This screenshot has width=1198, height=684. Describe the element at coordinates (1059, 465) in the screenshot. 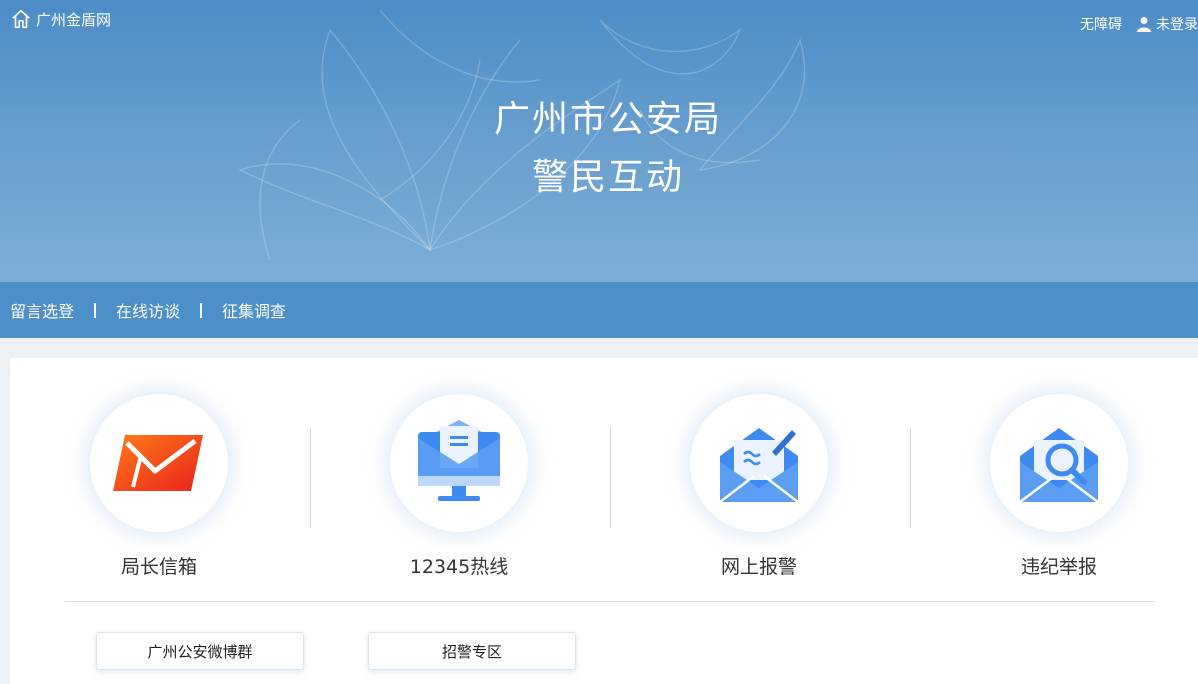

I see `discipline-report-icon` at that location.